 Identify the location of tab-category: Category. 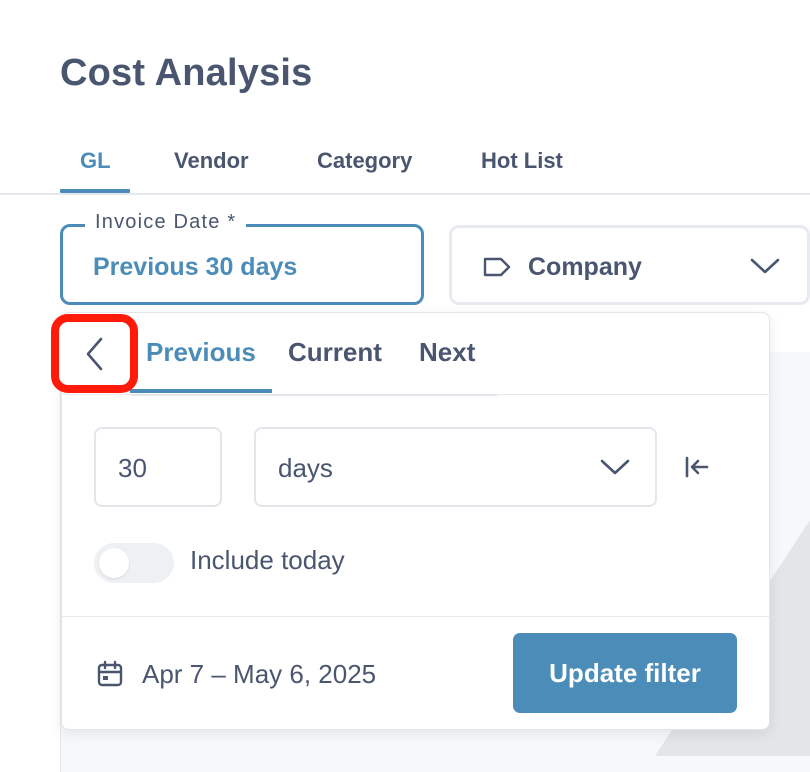
(364, 161).